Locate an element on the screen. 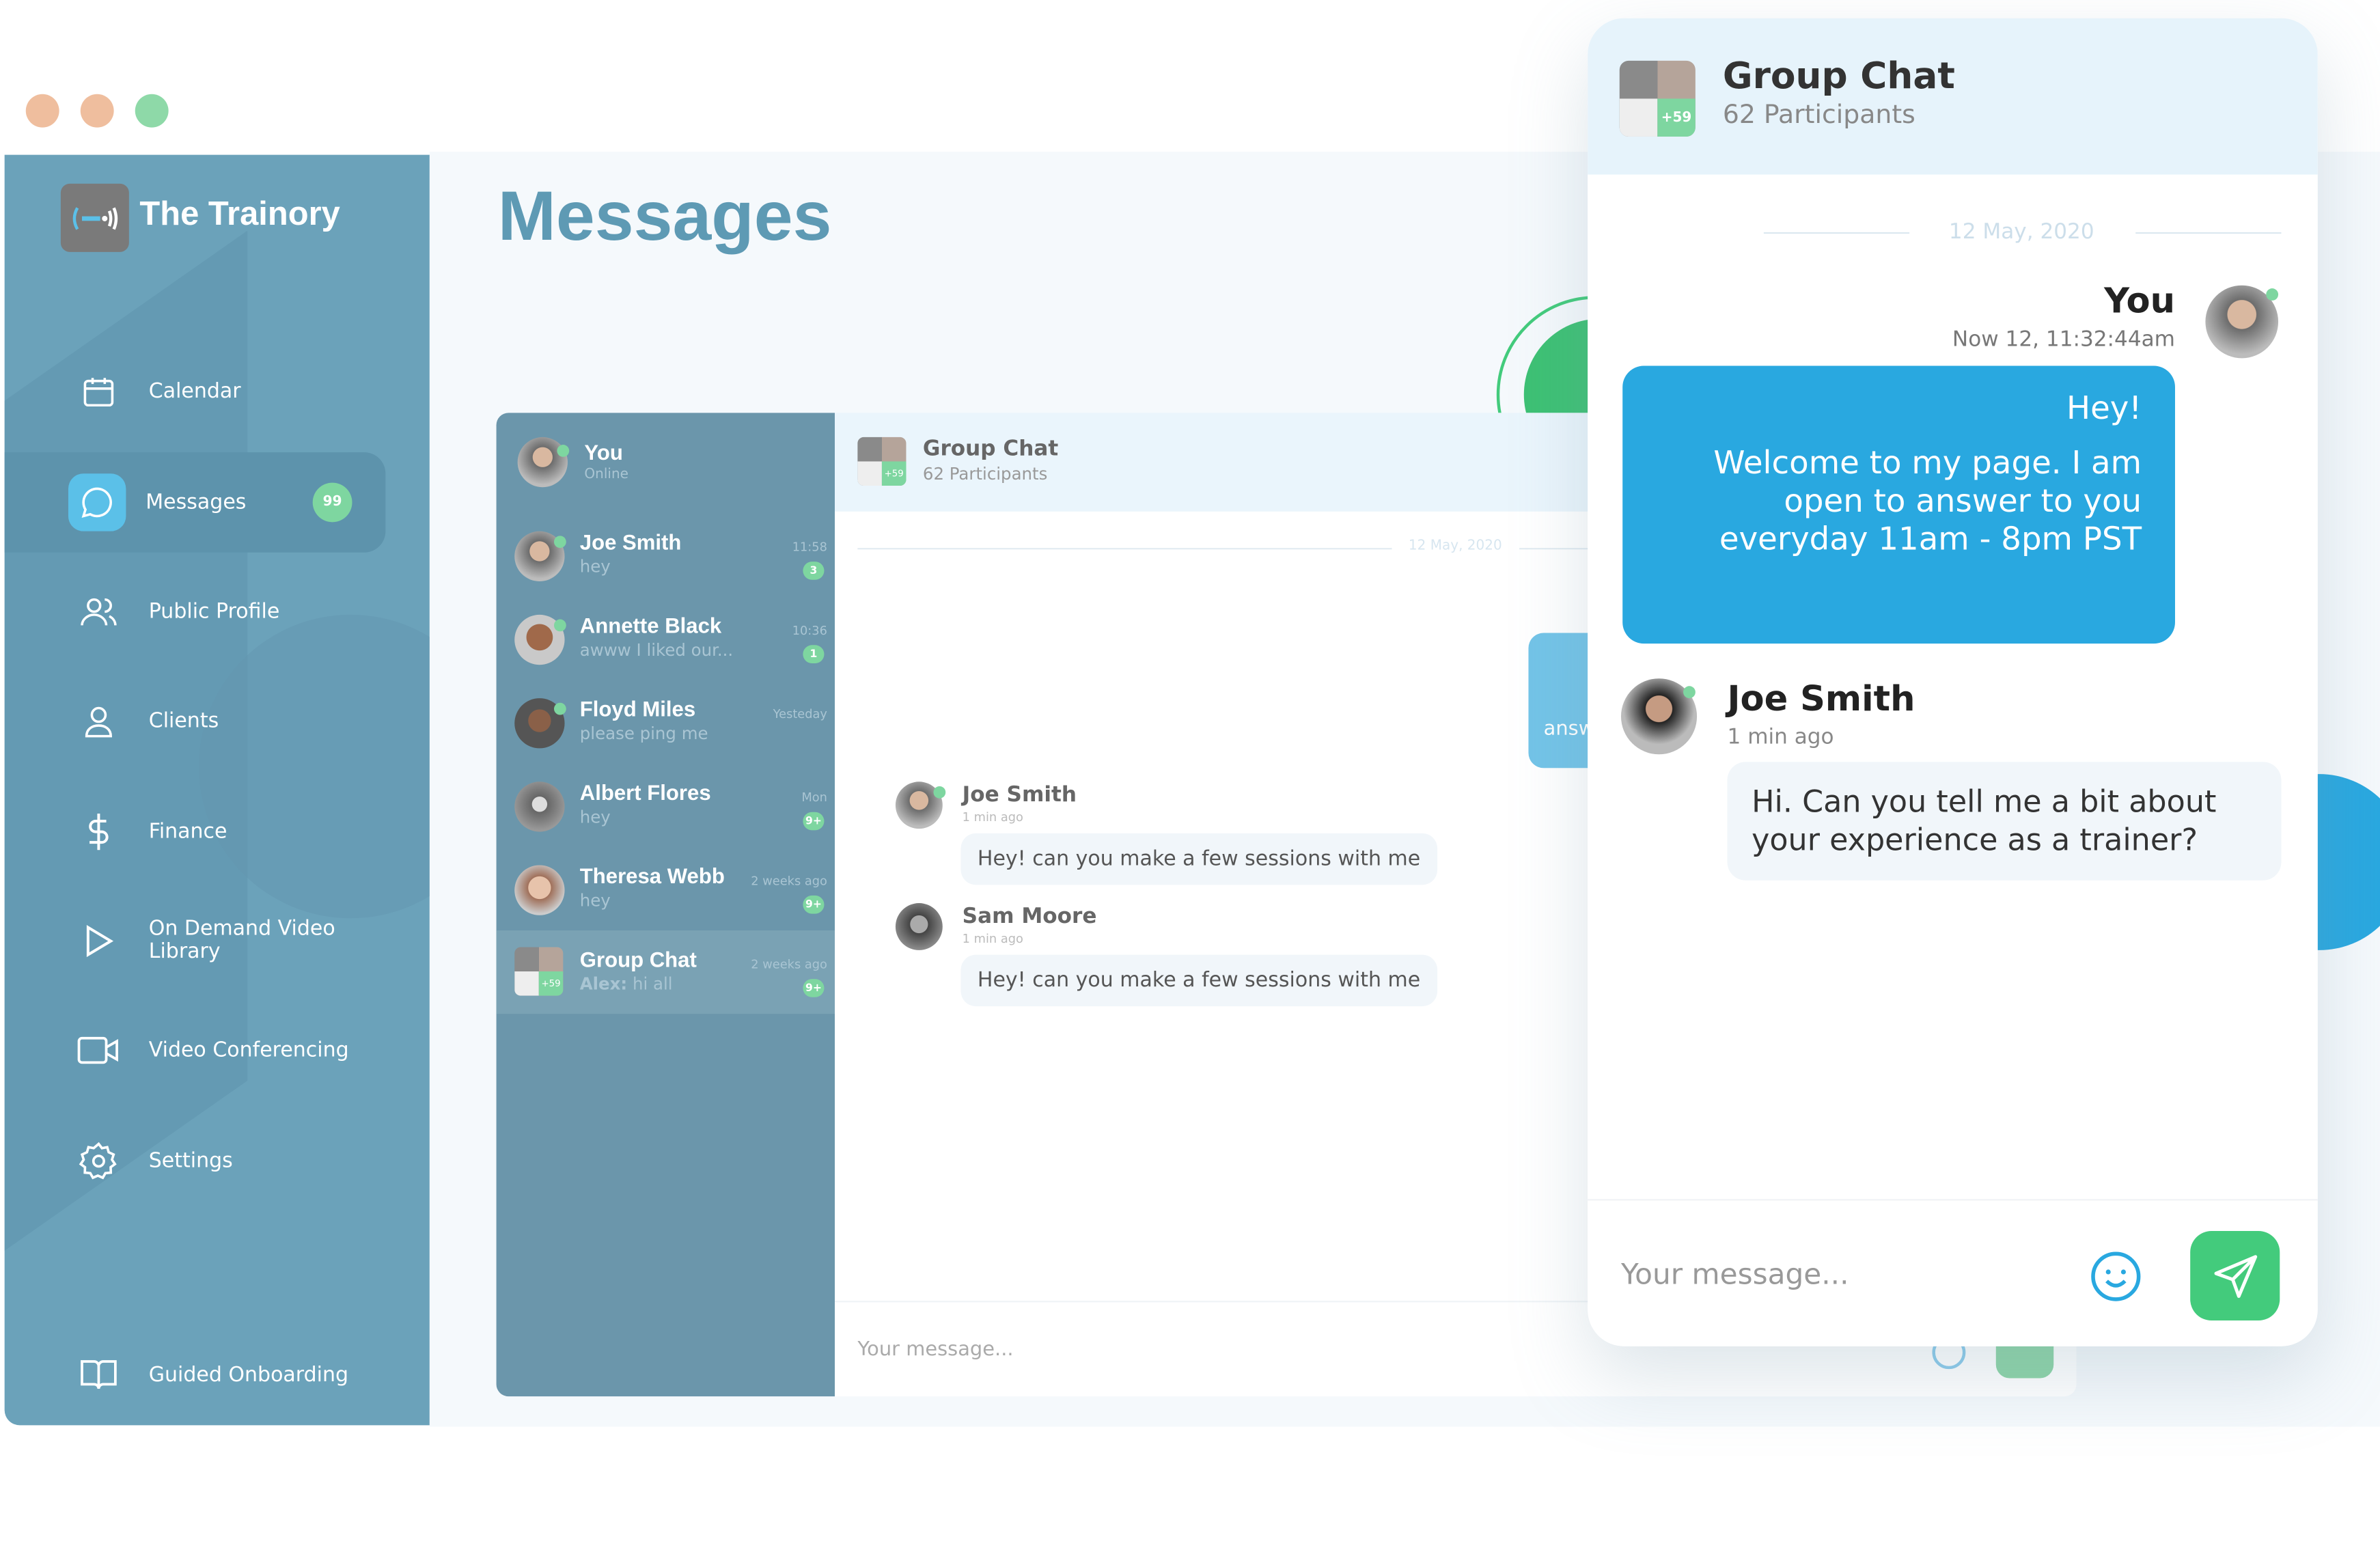  contact-name: Albert Flores is located at coordinates (645, 792).